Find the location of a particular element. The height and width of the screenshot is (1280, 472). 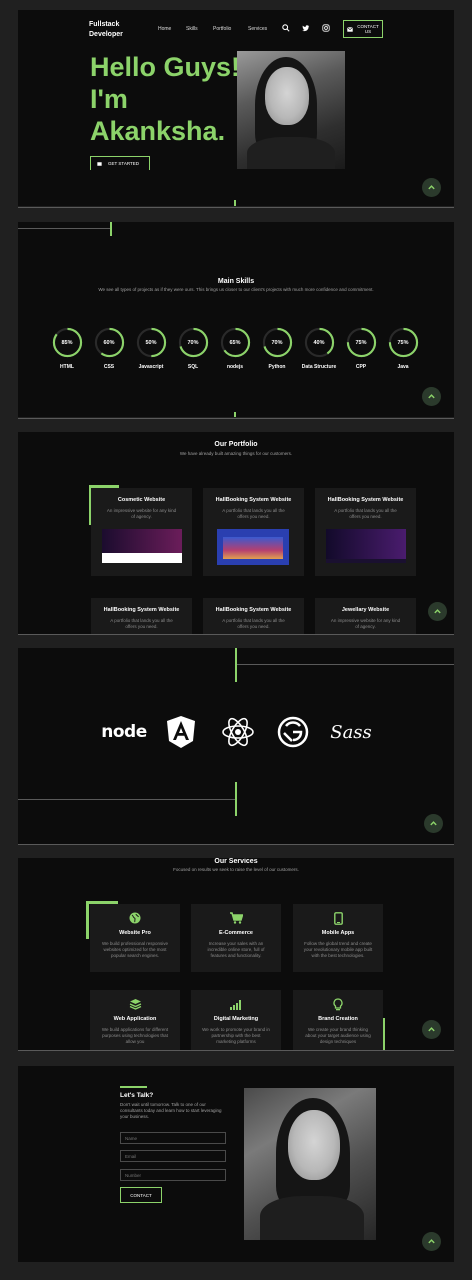

contact-us-button: CONTACT US is located at coordinates (363, 29).